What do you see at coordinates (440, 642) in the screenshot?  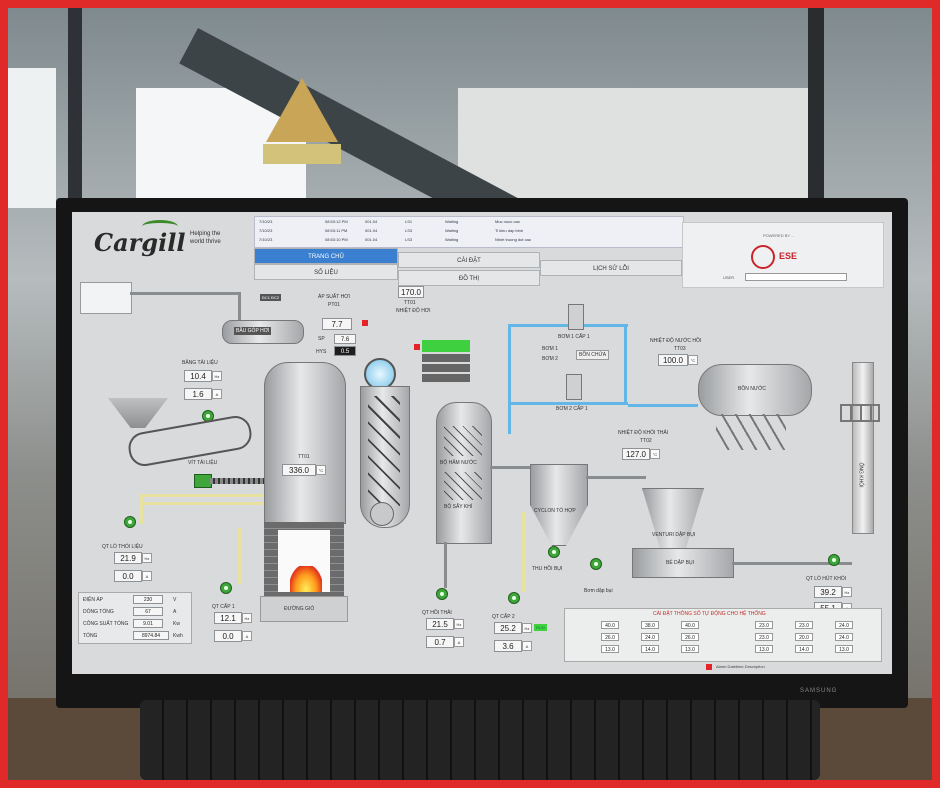 I see `recirculation-fan-current: 0.7` at bounding box center [440, 642].